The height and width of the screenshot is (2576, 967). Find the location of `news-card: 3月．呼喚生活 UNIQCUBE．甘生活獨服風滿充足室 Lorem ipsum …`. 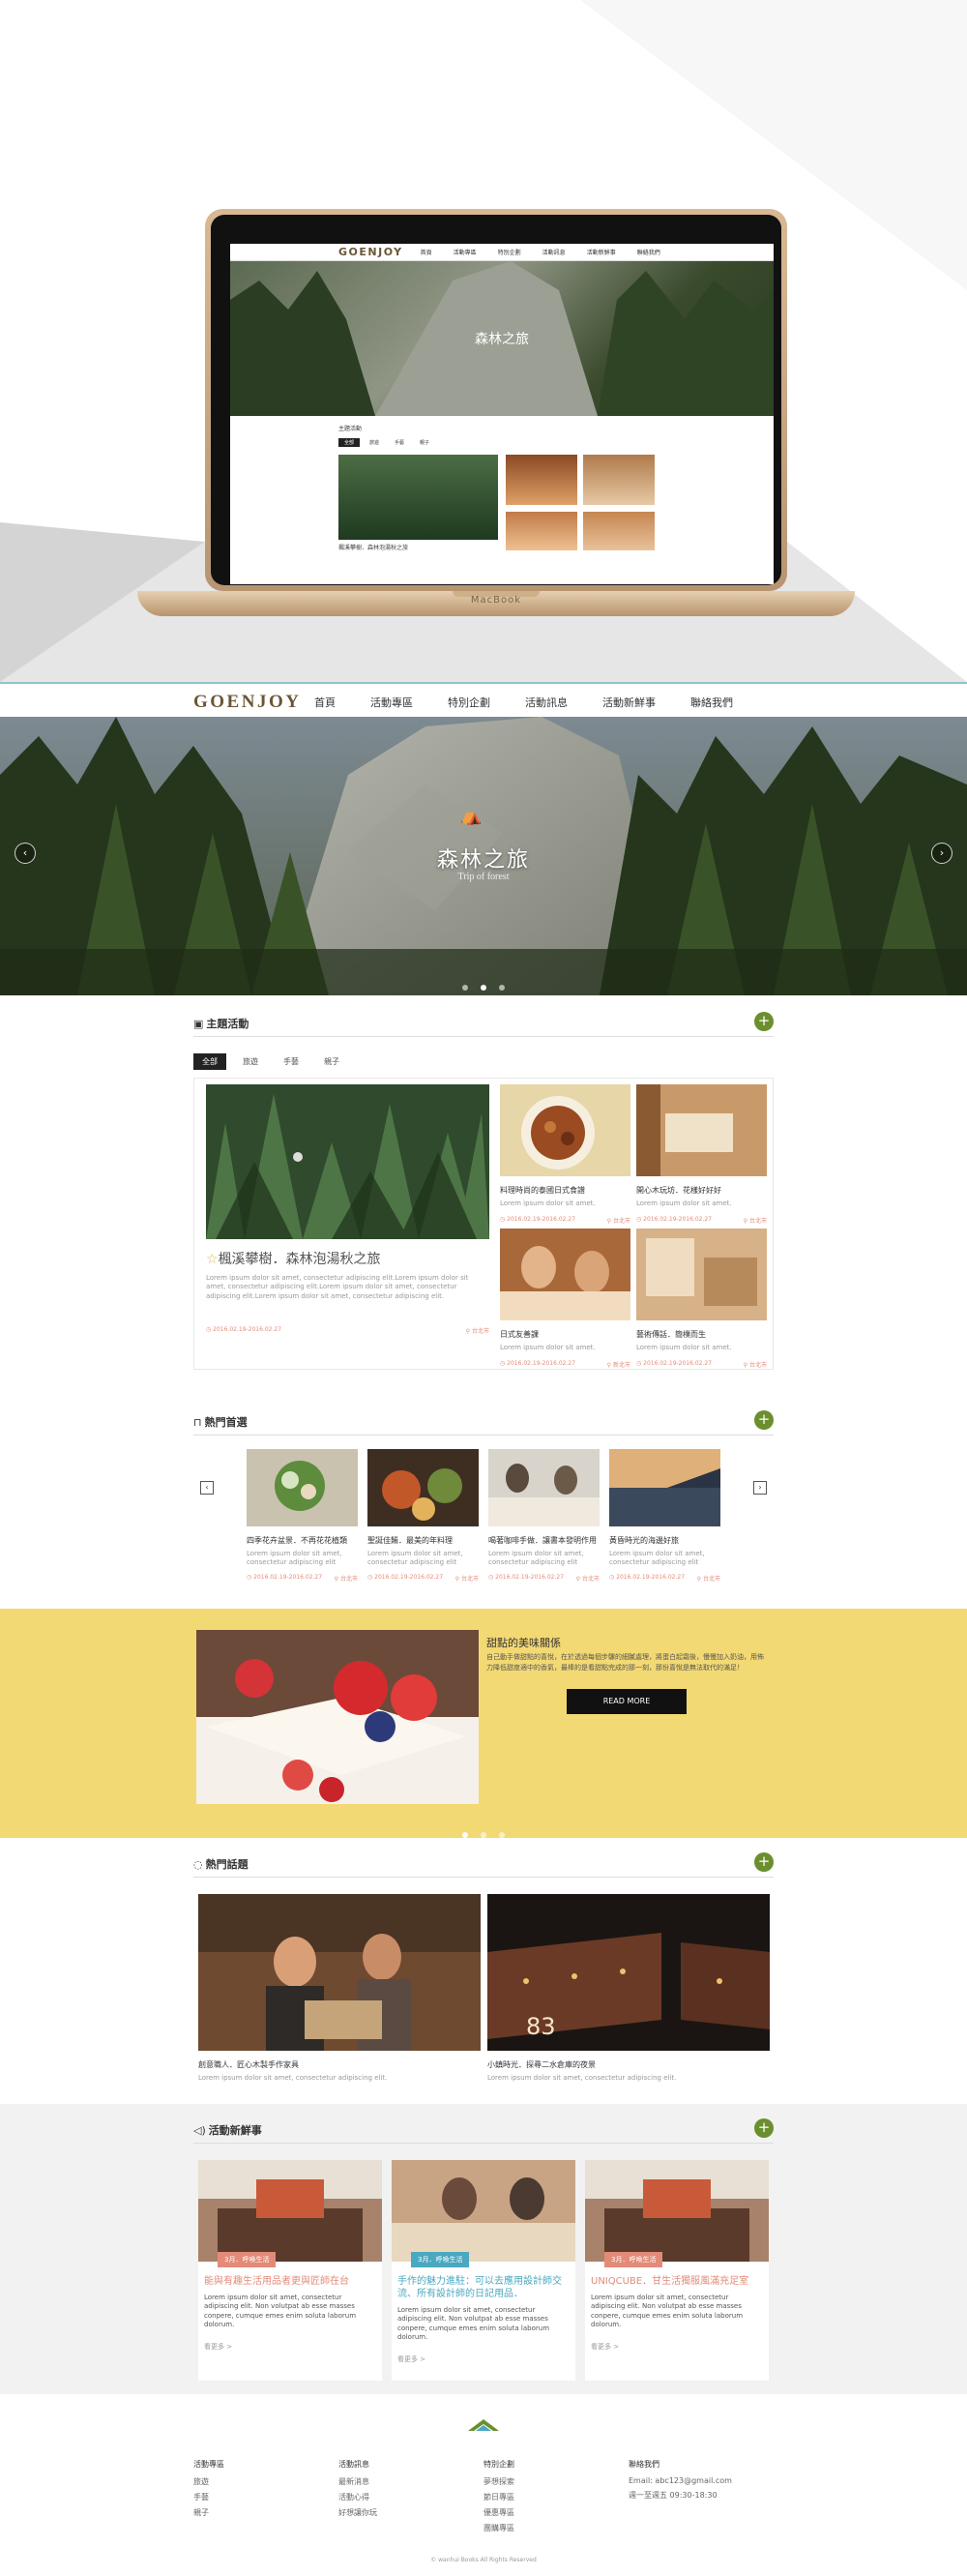

news-card: 3月．呼喚生活 UNIQCUBE．甘生活獨服風滿充足室 Lorem ipsum … is located at coordinates (677, 2270).